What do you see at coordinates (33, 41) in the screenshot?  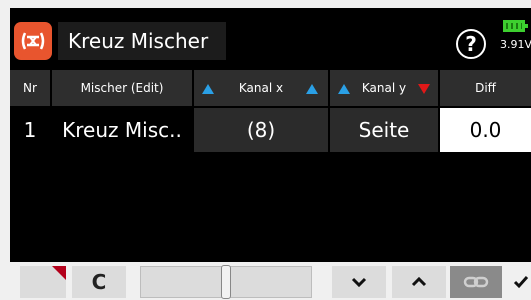 I see `mixer-app-icon` at bounding box center [33, 41].